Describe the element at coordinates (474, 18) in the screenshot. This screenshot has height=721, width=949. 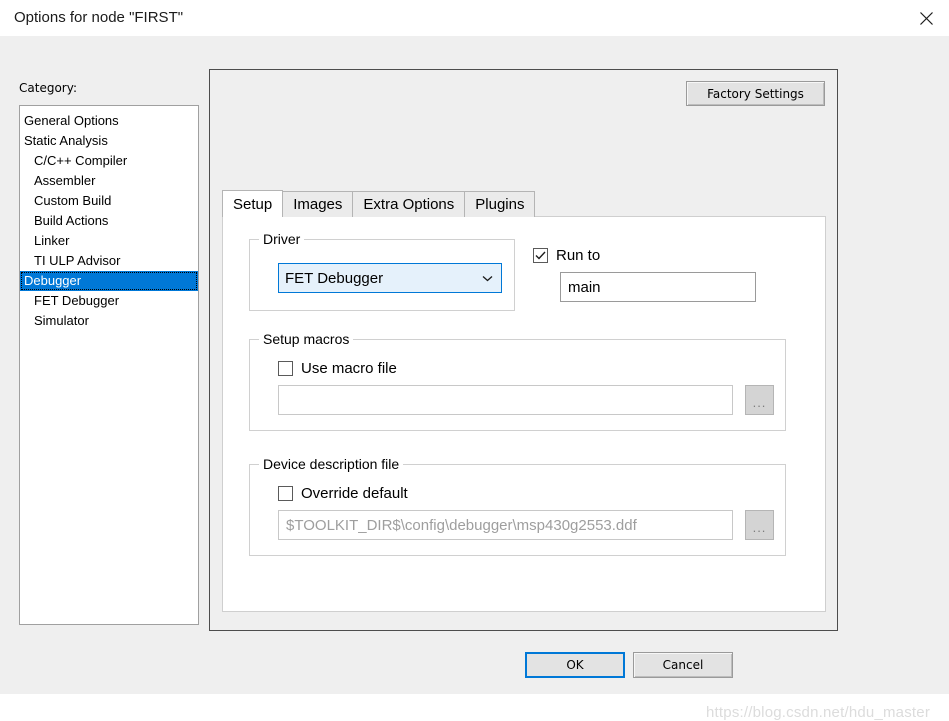
I see `title-bar: Options for node "FIRST"` at that location.